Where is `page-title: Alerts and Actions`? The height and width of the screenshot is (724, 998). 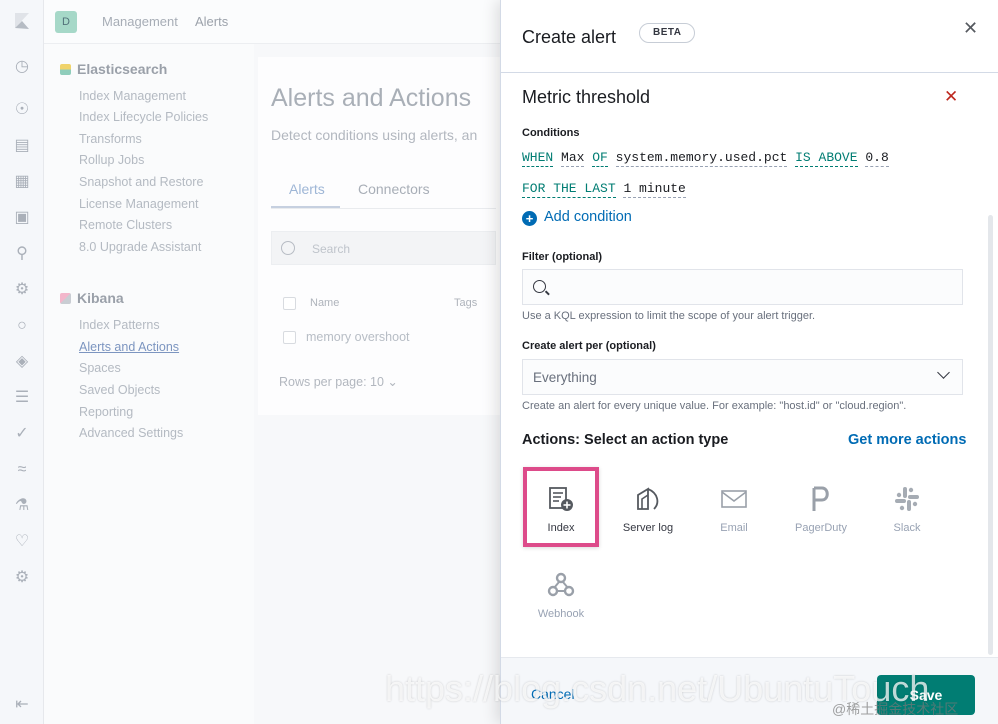 page-title: Alerts and Actions is located at coordinates (371, 98).